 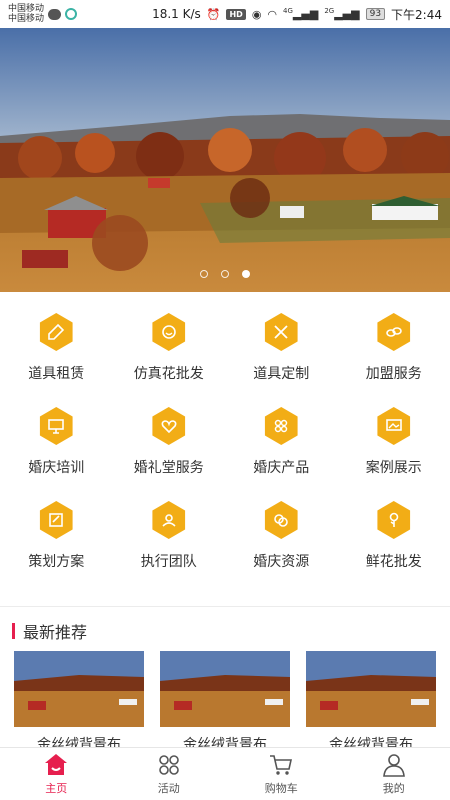 What do you see at coordinates (393, 562) in the screenshot?
I see `grid-label: 鲜花批发` at bounding box center [393, 562].